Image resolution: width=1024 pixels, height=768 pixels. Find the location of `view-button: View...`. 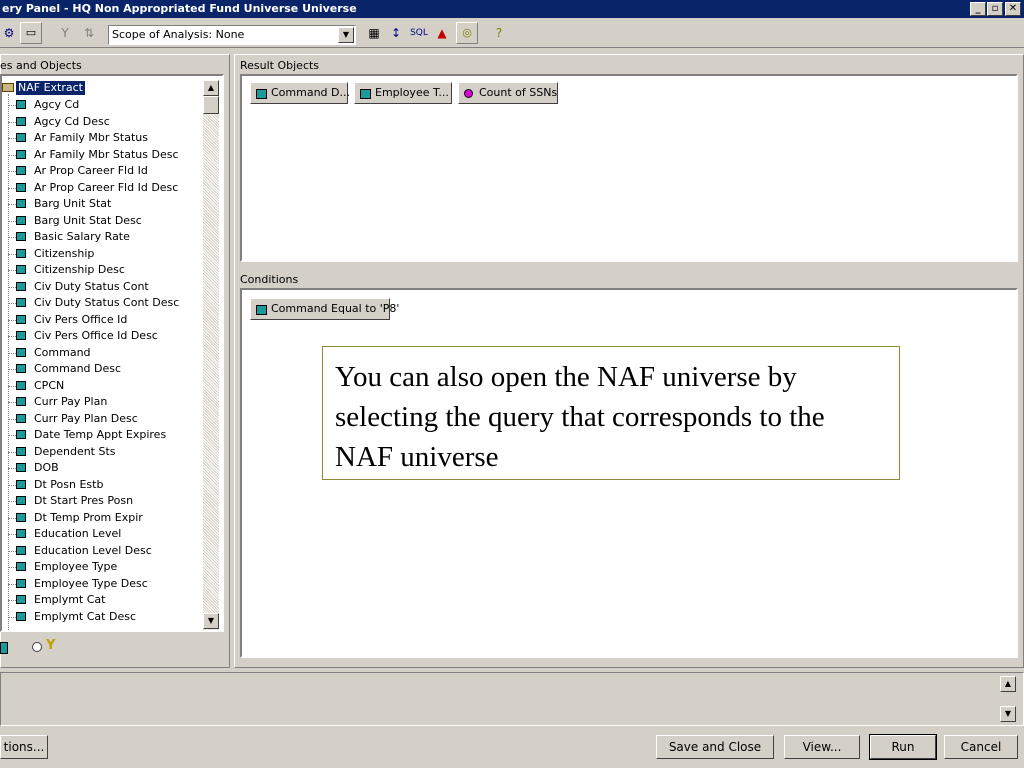

view-button: View... is located at coordinates (822, 747).